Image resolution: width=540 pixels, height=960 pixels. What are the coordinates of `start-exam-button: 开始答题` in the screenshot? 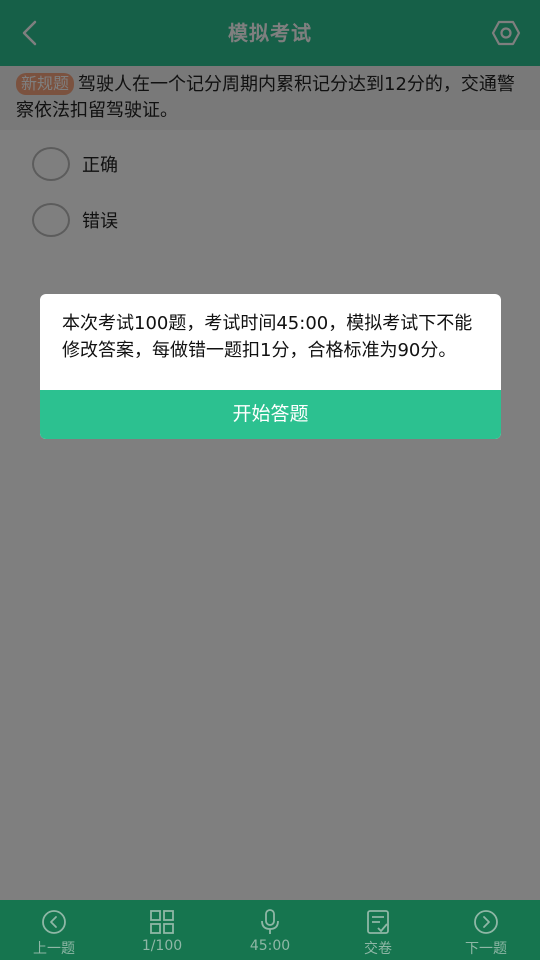 It's located at (270, 414).